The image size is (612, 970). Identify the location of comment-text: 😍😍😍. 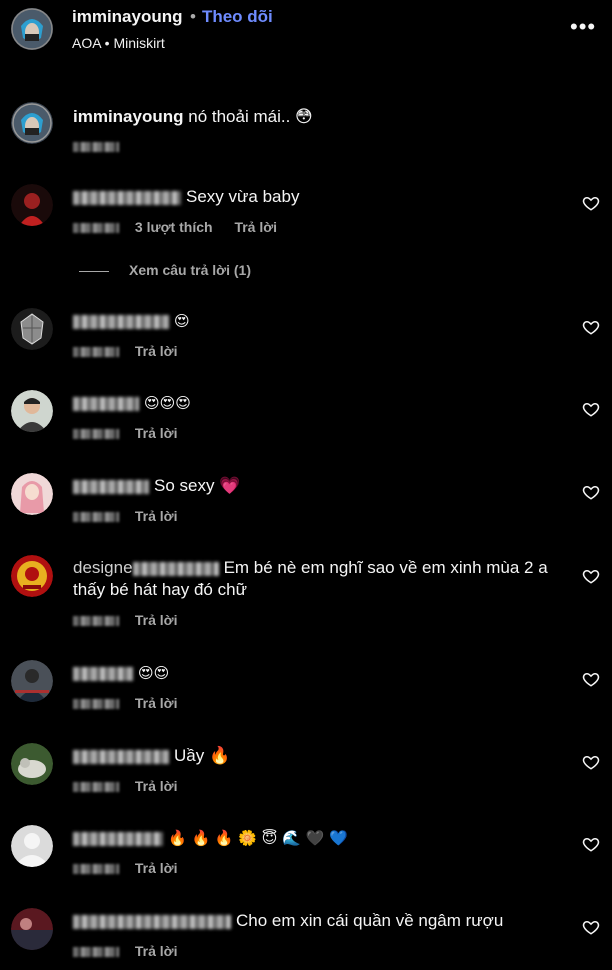
(318, 403).